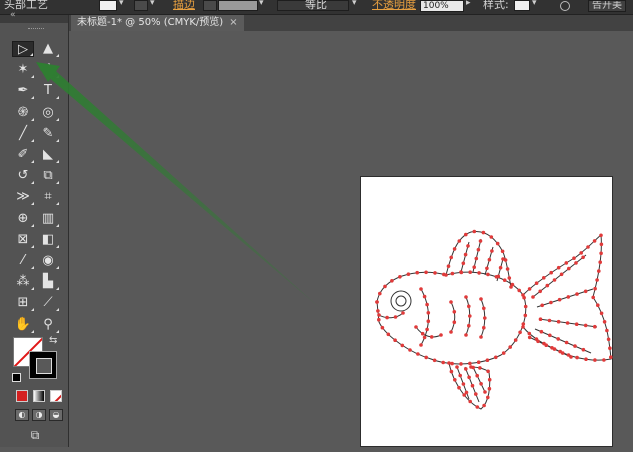 Image resolution: width=633 pixels, height=452 pixels. I want to click on swap-fill-stroke-icon: ⇆, so click(53, 340).